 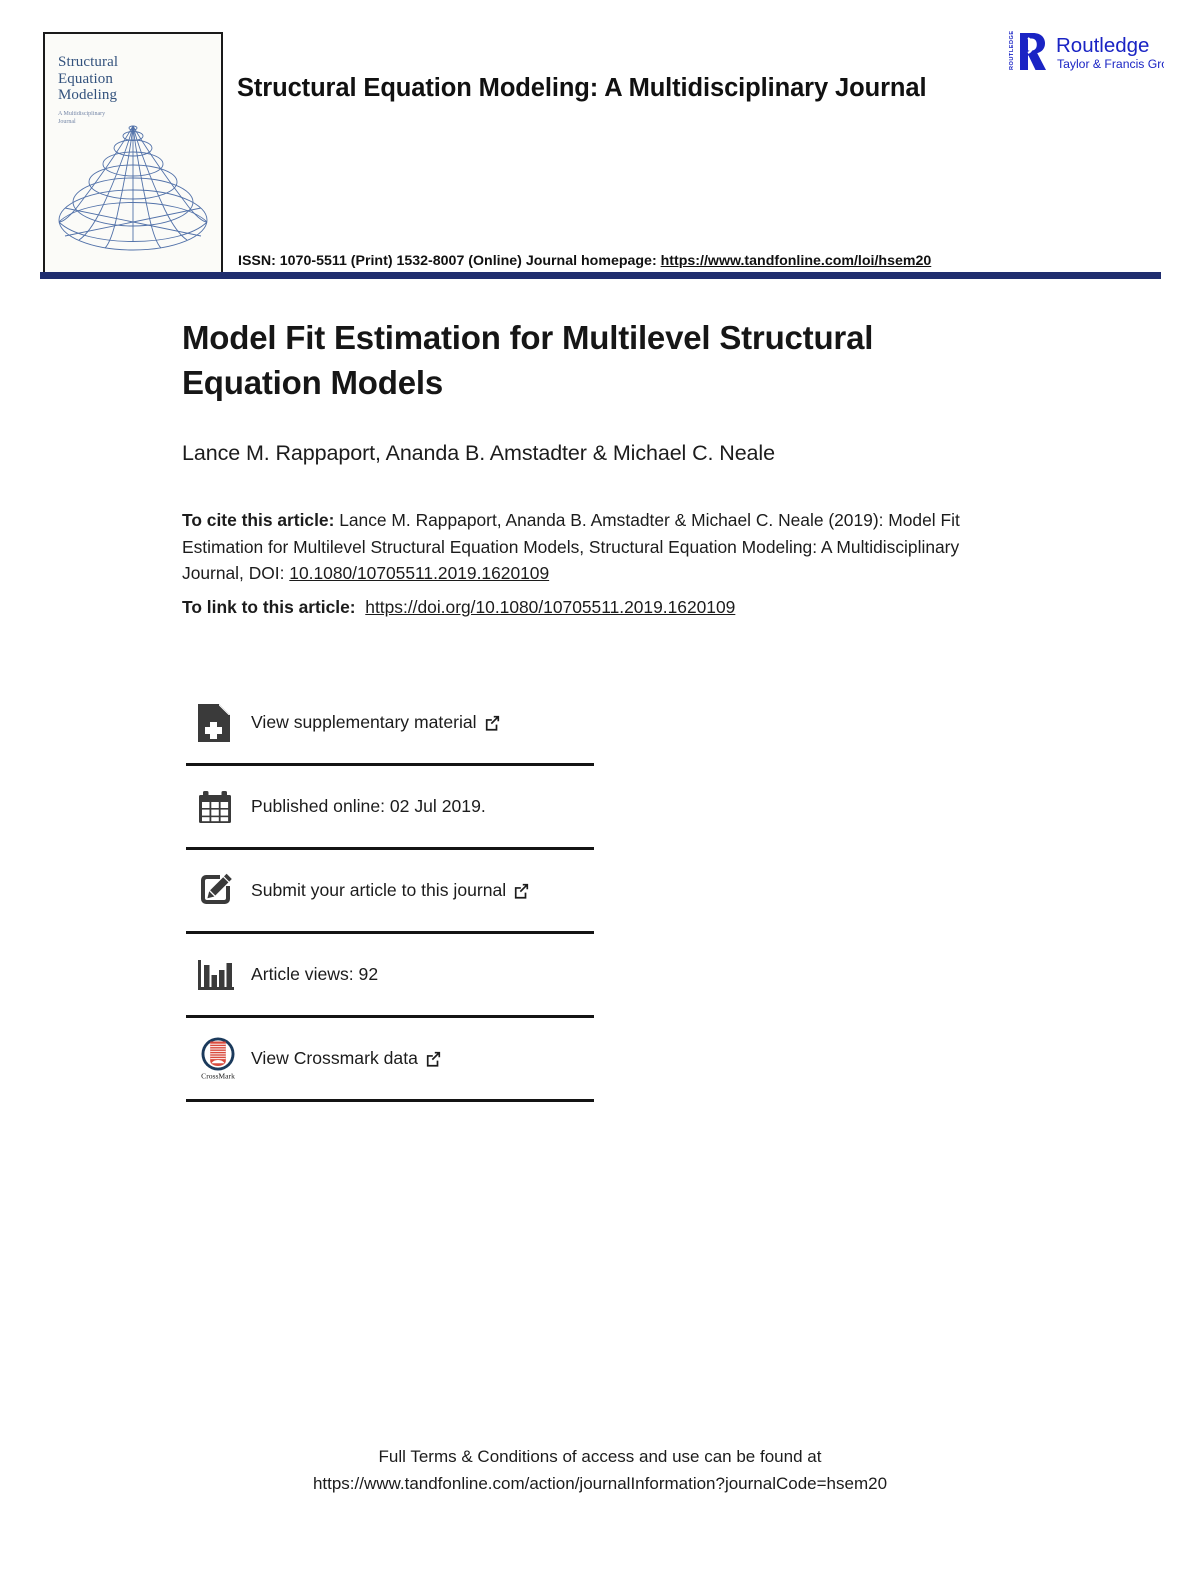 I want to click on document-plus-icon, so click(x=220, y=723).